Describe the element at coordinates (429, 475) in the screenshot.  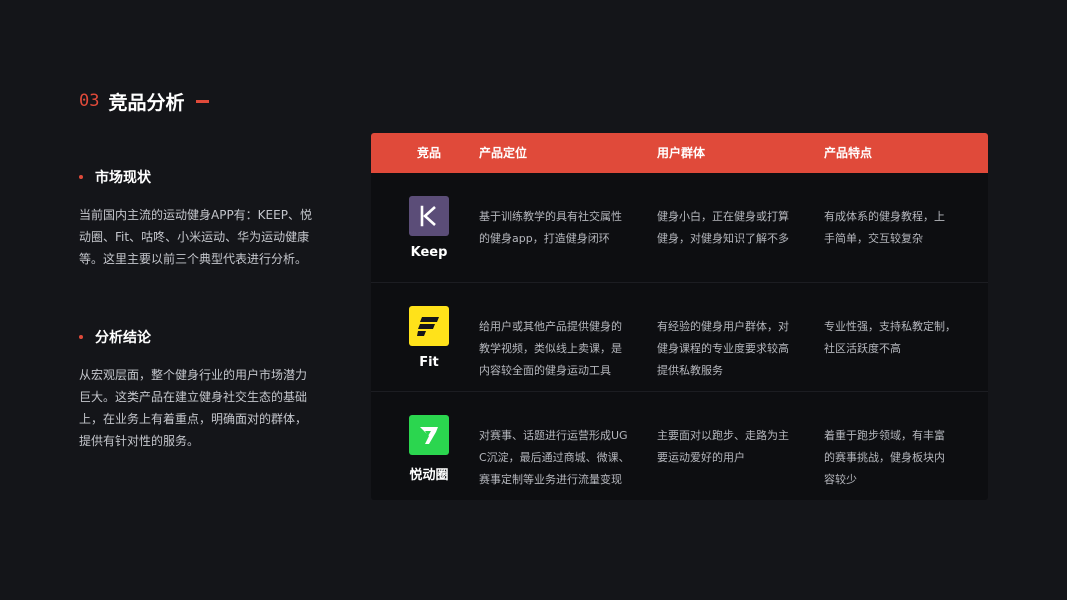
I see `brand-name: 悦动圈` at that location.